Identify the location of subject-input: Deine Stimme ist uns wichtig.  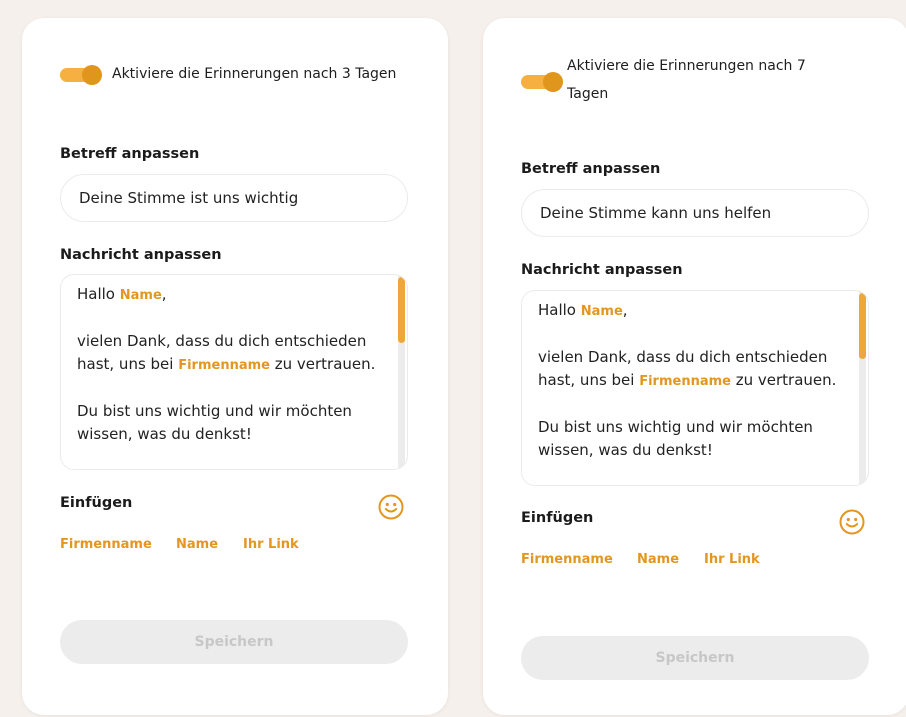
(234, 198).